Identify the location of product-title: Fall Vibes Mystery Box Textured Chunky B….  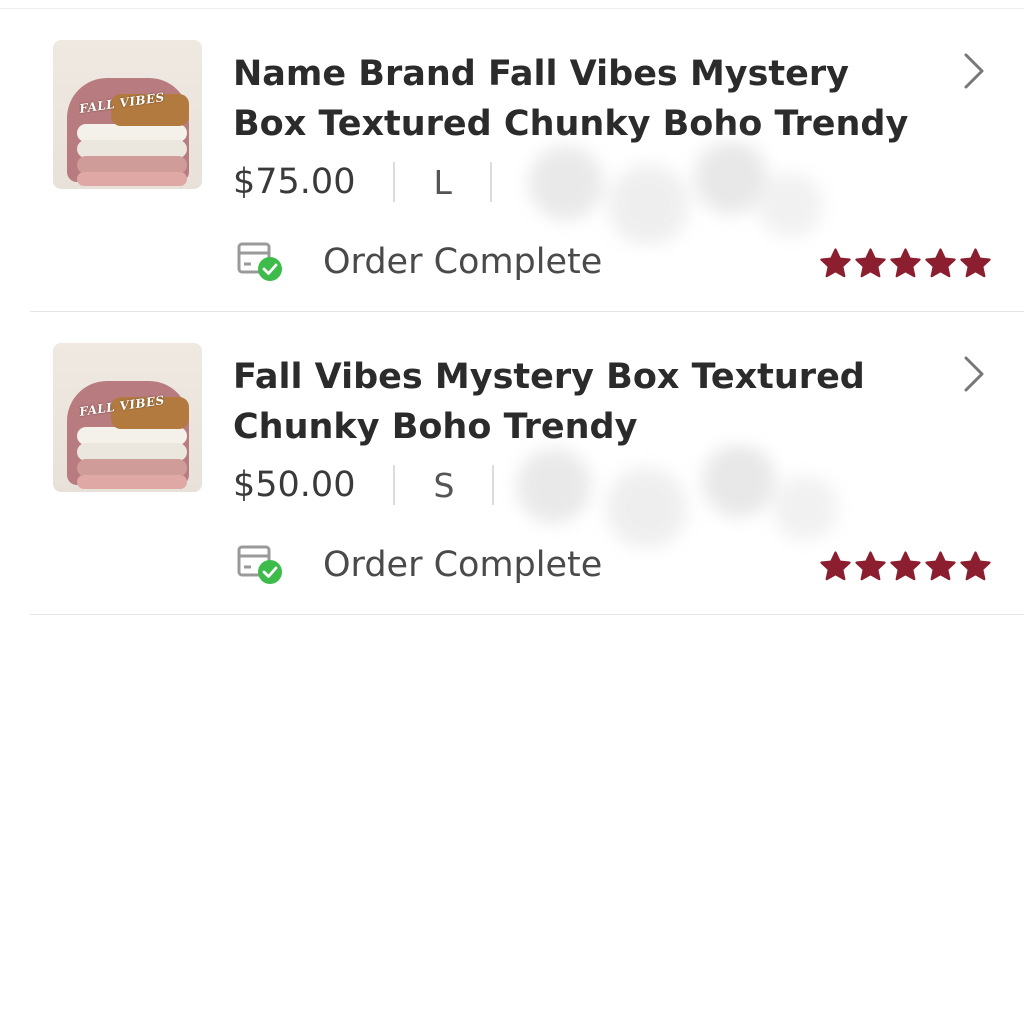
(583, 402).